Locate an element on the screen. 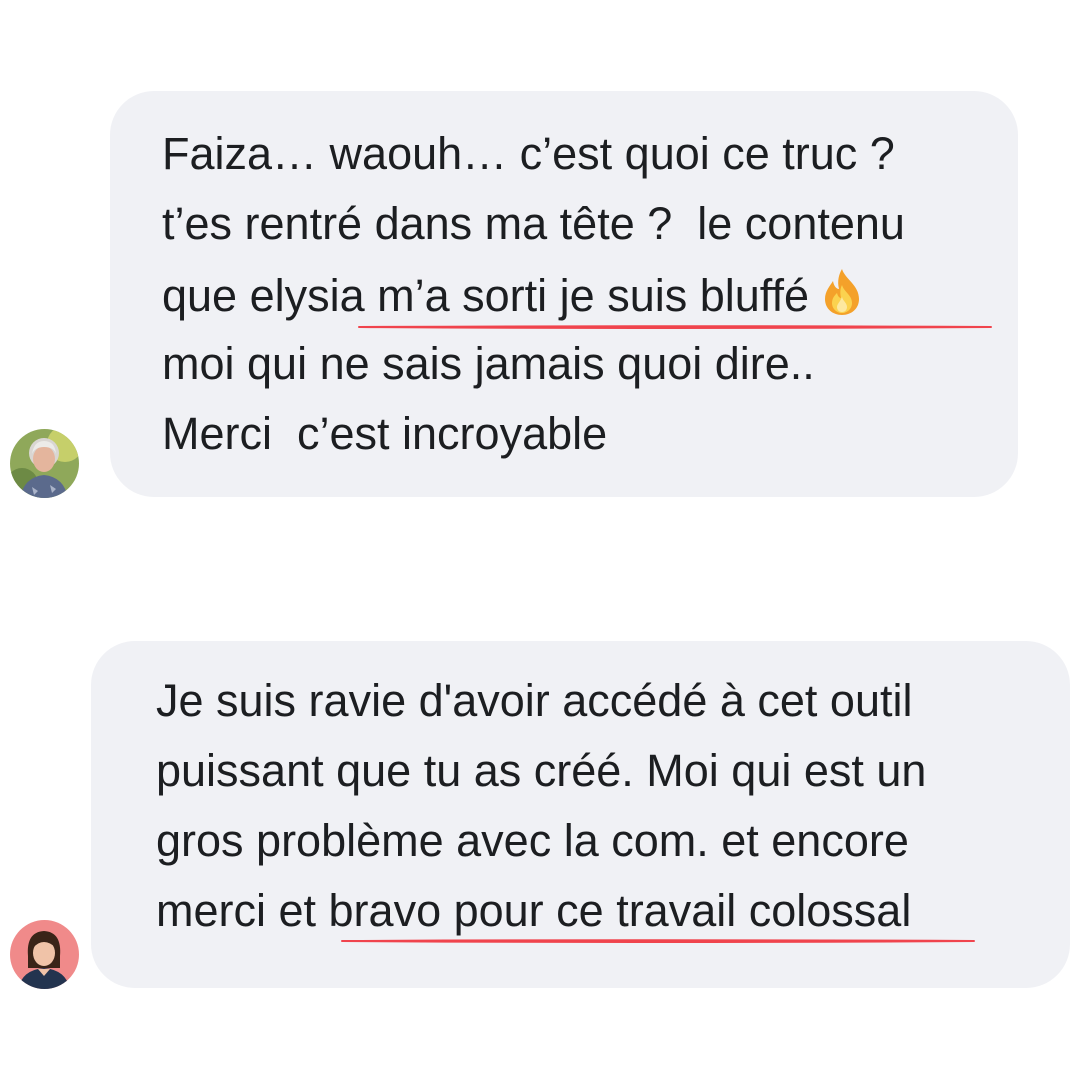 This screenshot has height=1080, width=1080. message-line: moi qui ne sais jamais quoi dire.. is located at coordinates (488, 363).